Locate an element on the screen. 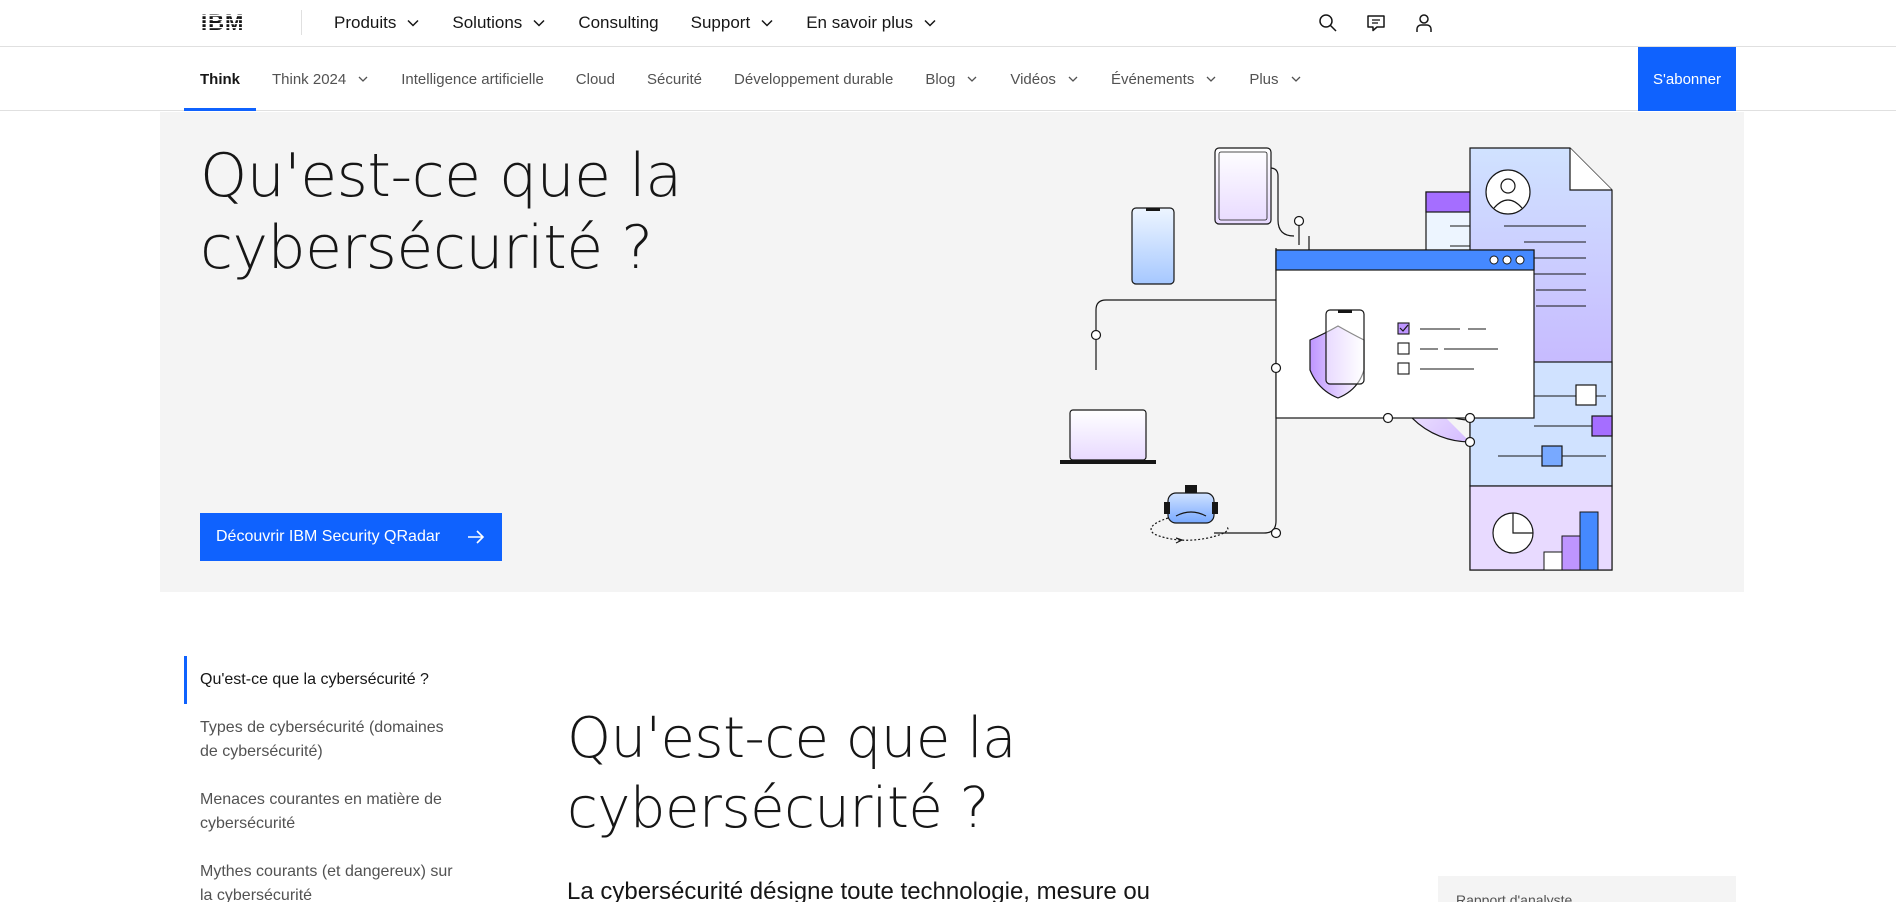 This screenshot has width=1896, height=902. subnav-item-intelligence-artificielle: Intelligence artificielle is located at coordinates (472, 79).